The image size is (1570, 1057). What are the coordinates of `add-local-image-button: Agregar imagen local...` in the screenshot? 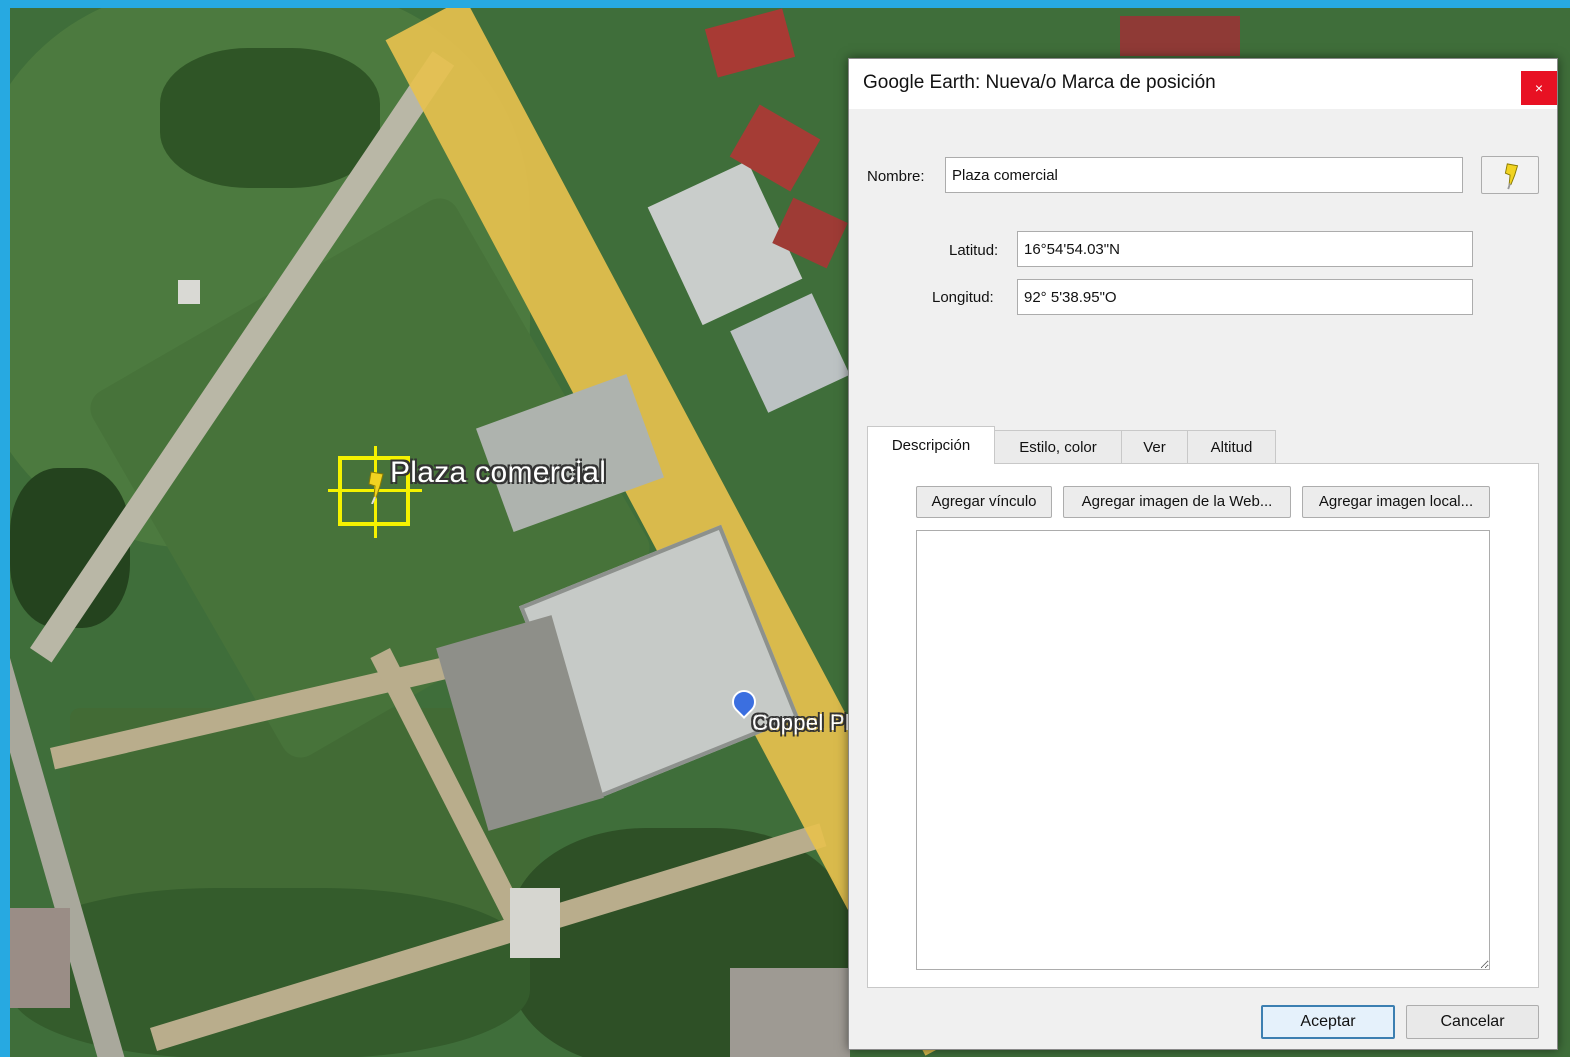 It's located at (1396, 502).